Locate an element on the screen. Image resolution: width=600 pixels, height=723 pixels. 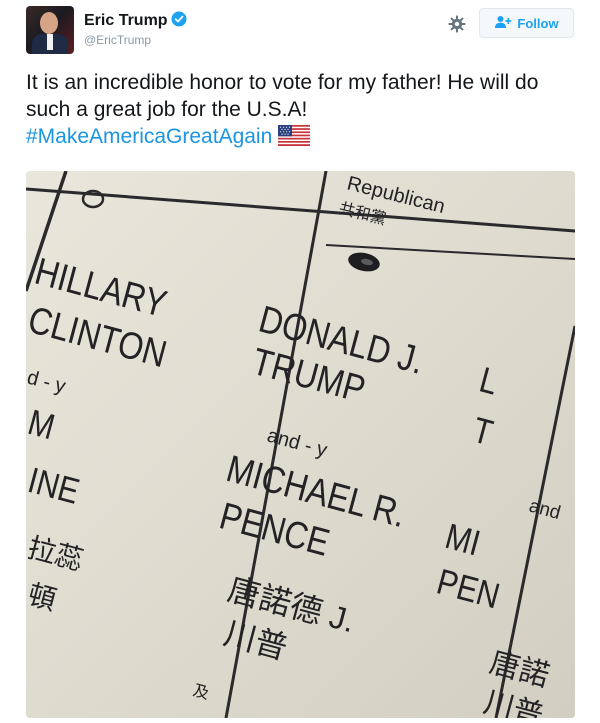
us-flag-icon is located at coordinates (294, 139).